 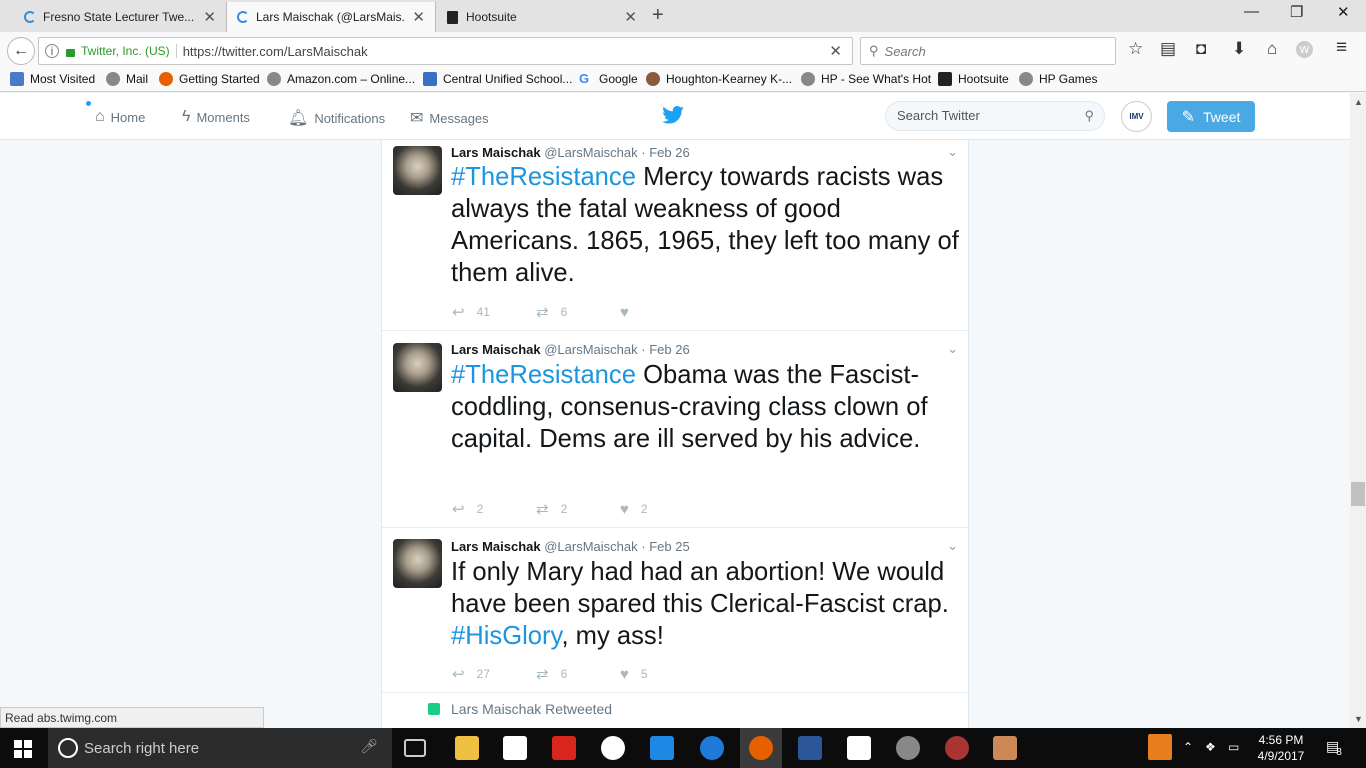 What do you see at coordinates (578, 509) in the screenshot?
I see `retweet-action: ⇄ 2` at bounding box center [578, 509].